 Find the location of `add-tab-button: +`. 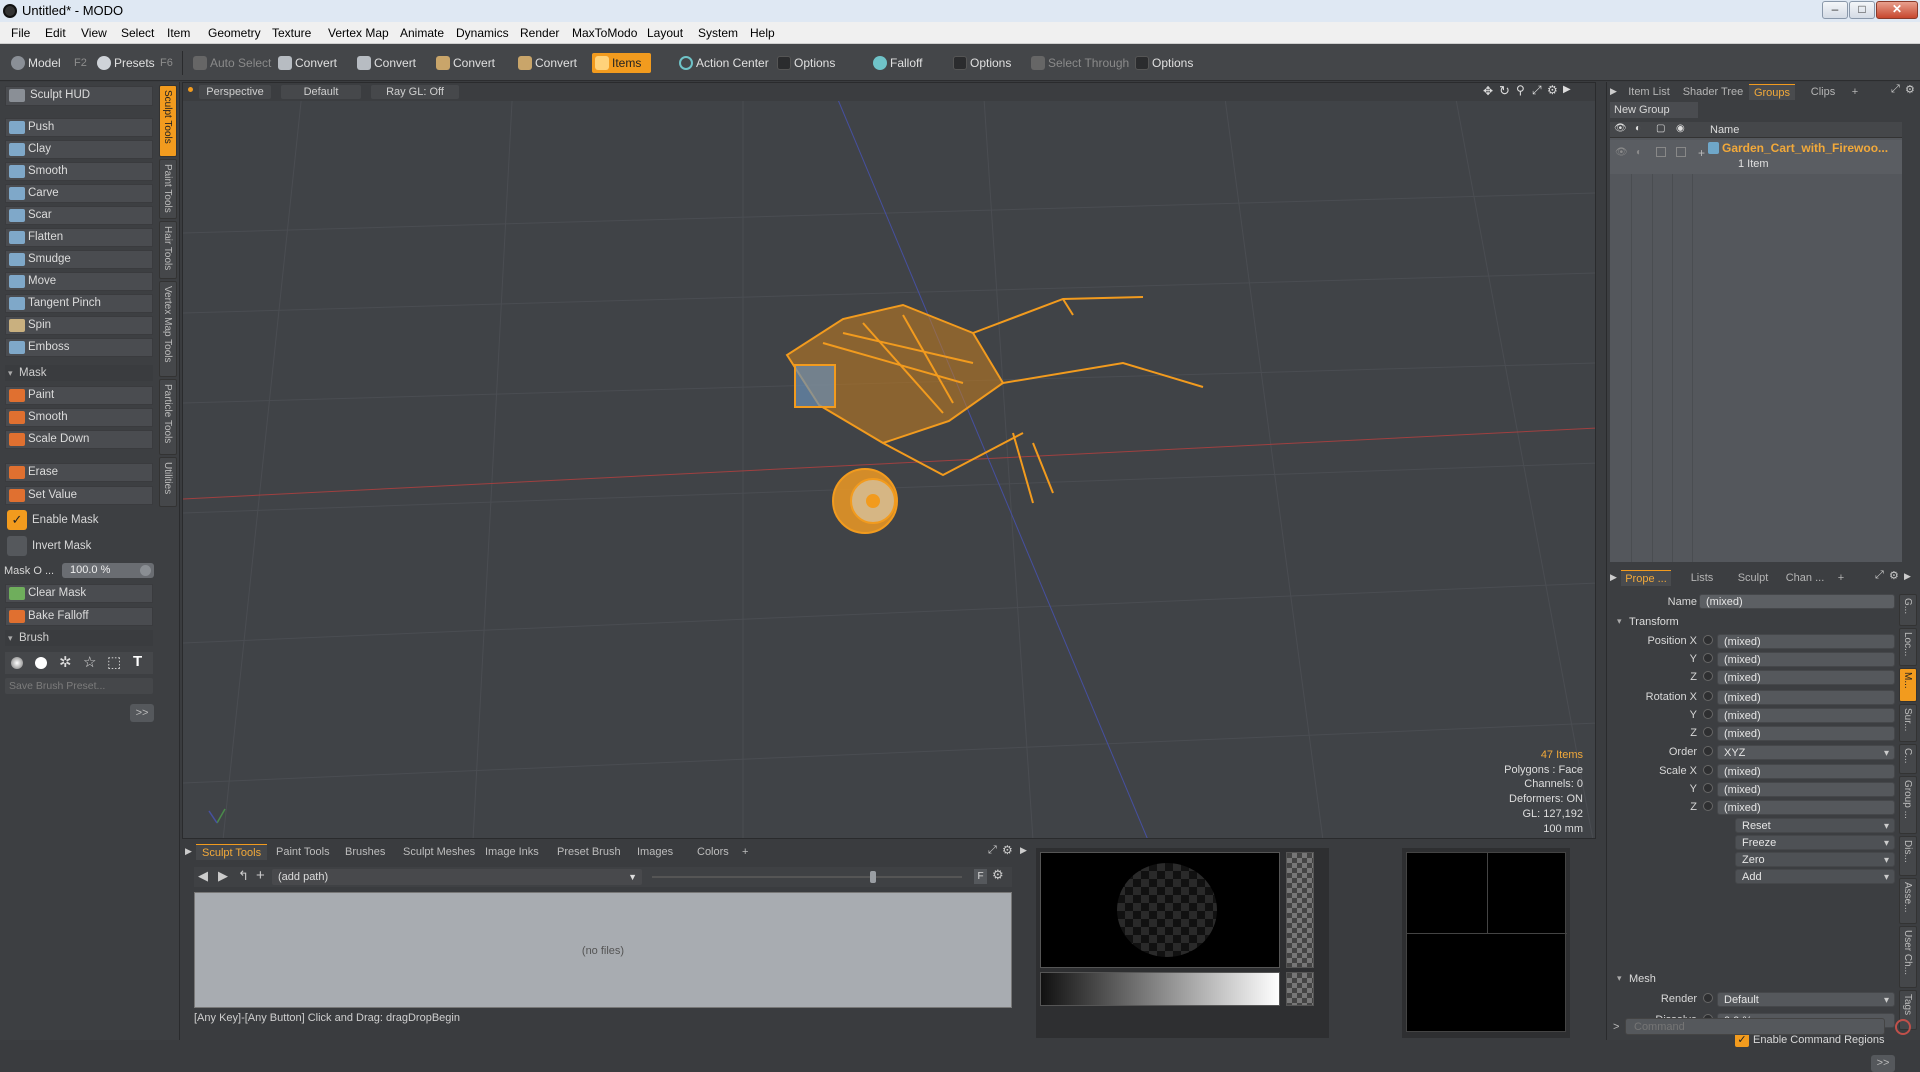

add-tab-button: + is located at coordinates (1855, 92).